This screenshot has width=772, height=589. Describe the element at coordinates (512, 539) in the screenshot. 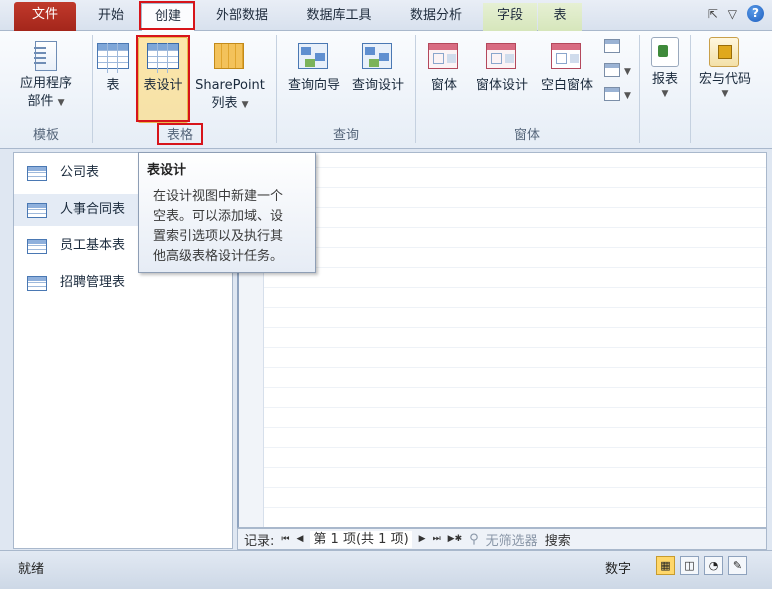

I see `filter-status: 无筛选器` at that location.